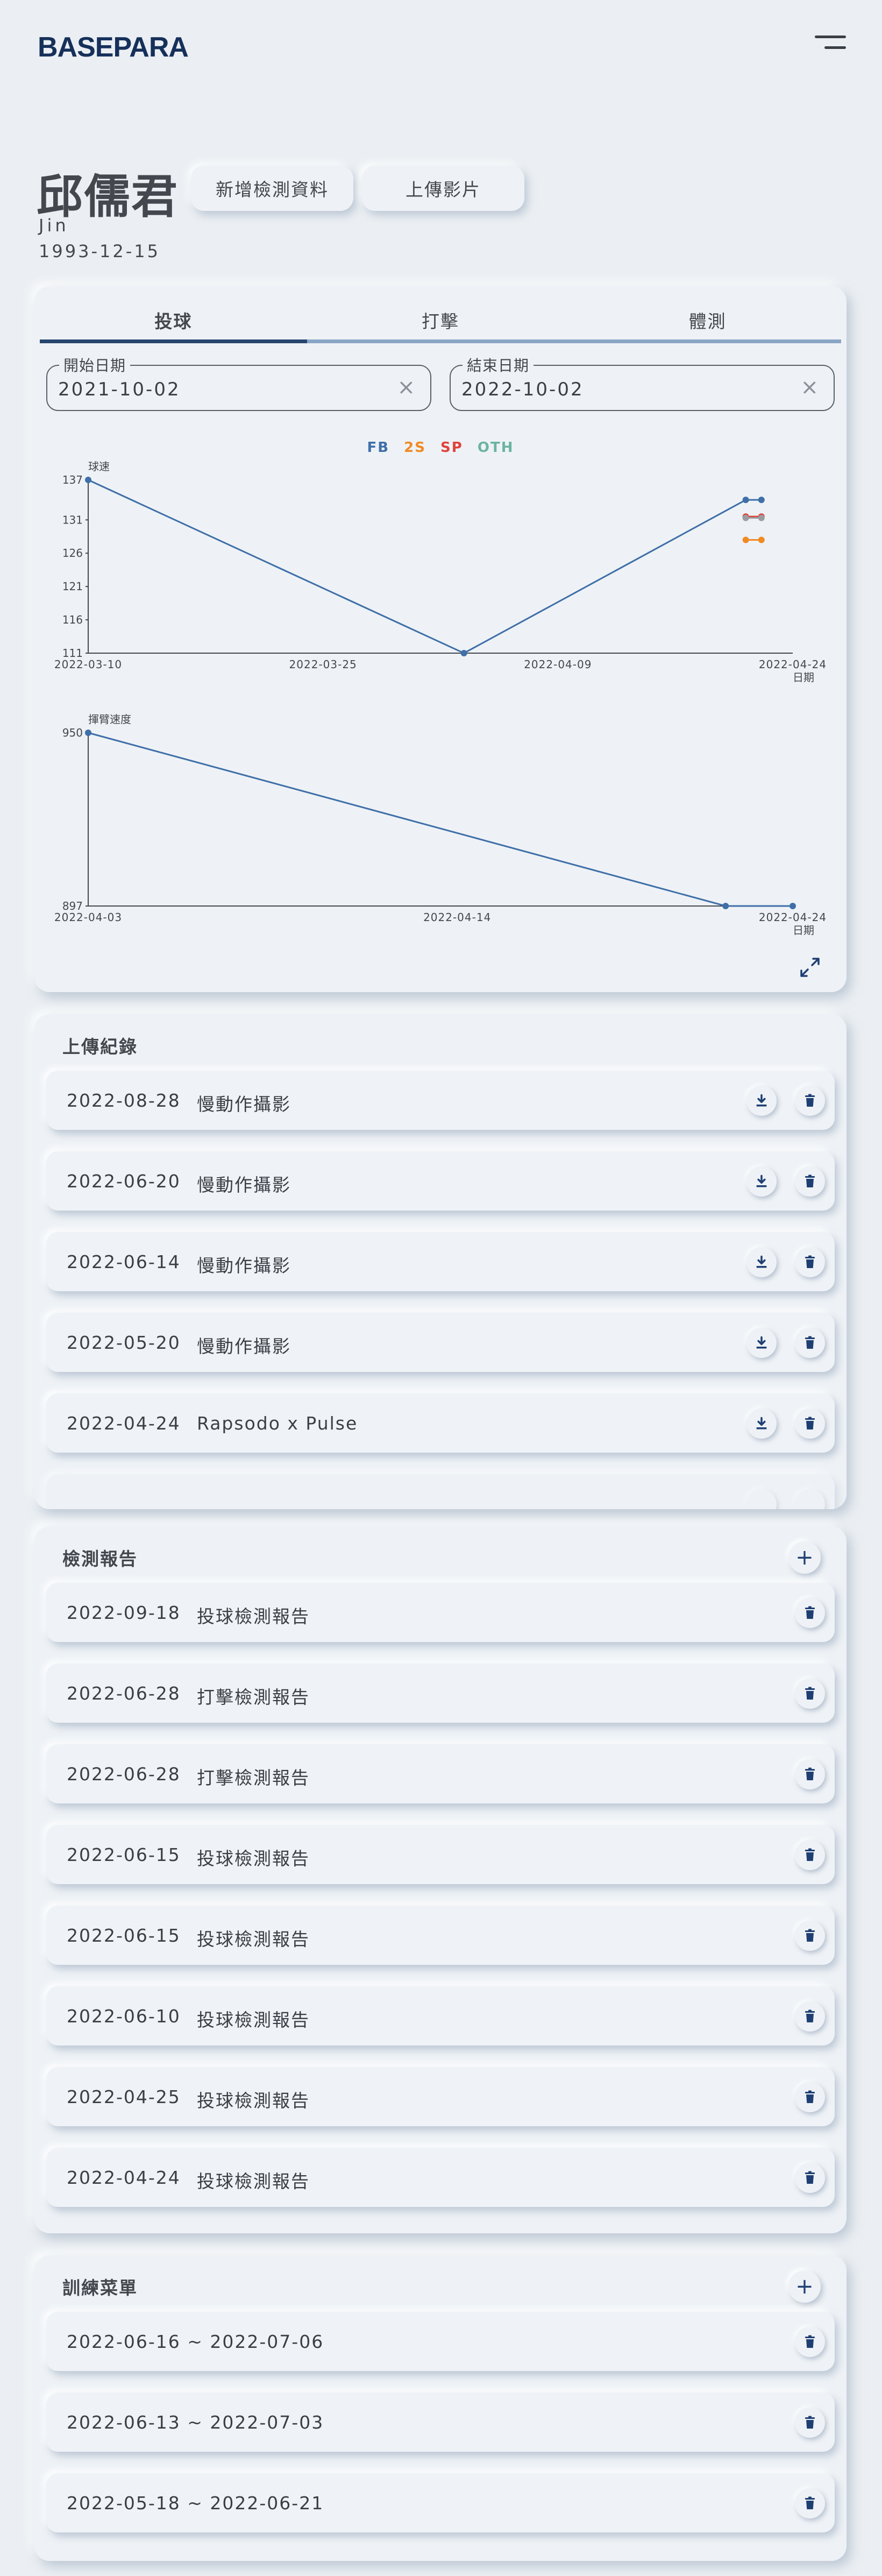 This screenshot has width=882, height=2576. I want to click on end-date-field: 結束日期 2022-10-02 ×, so click(643, 382).